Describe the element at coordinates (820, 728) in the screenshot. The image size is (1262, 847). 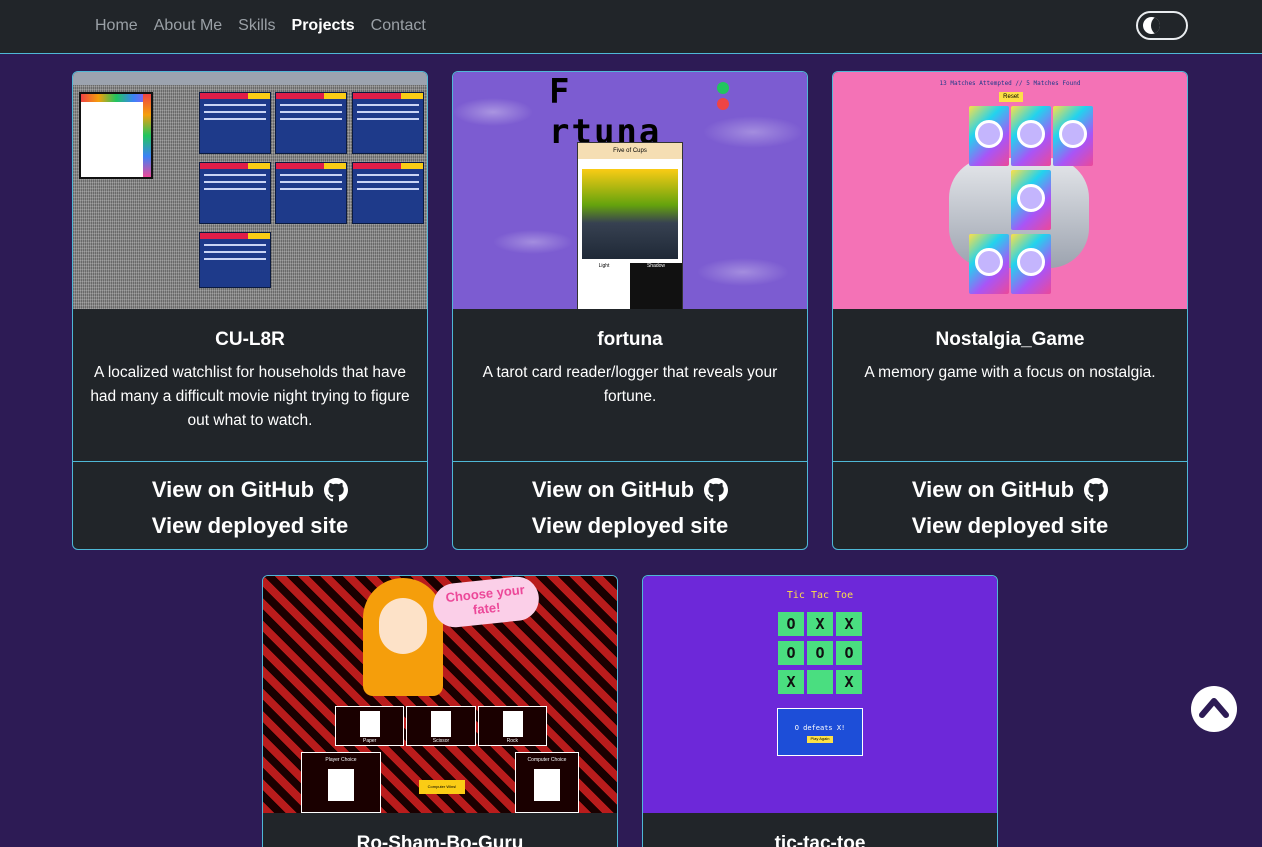
I see `game-result: O defeats X!` at that location.